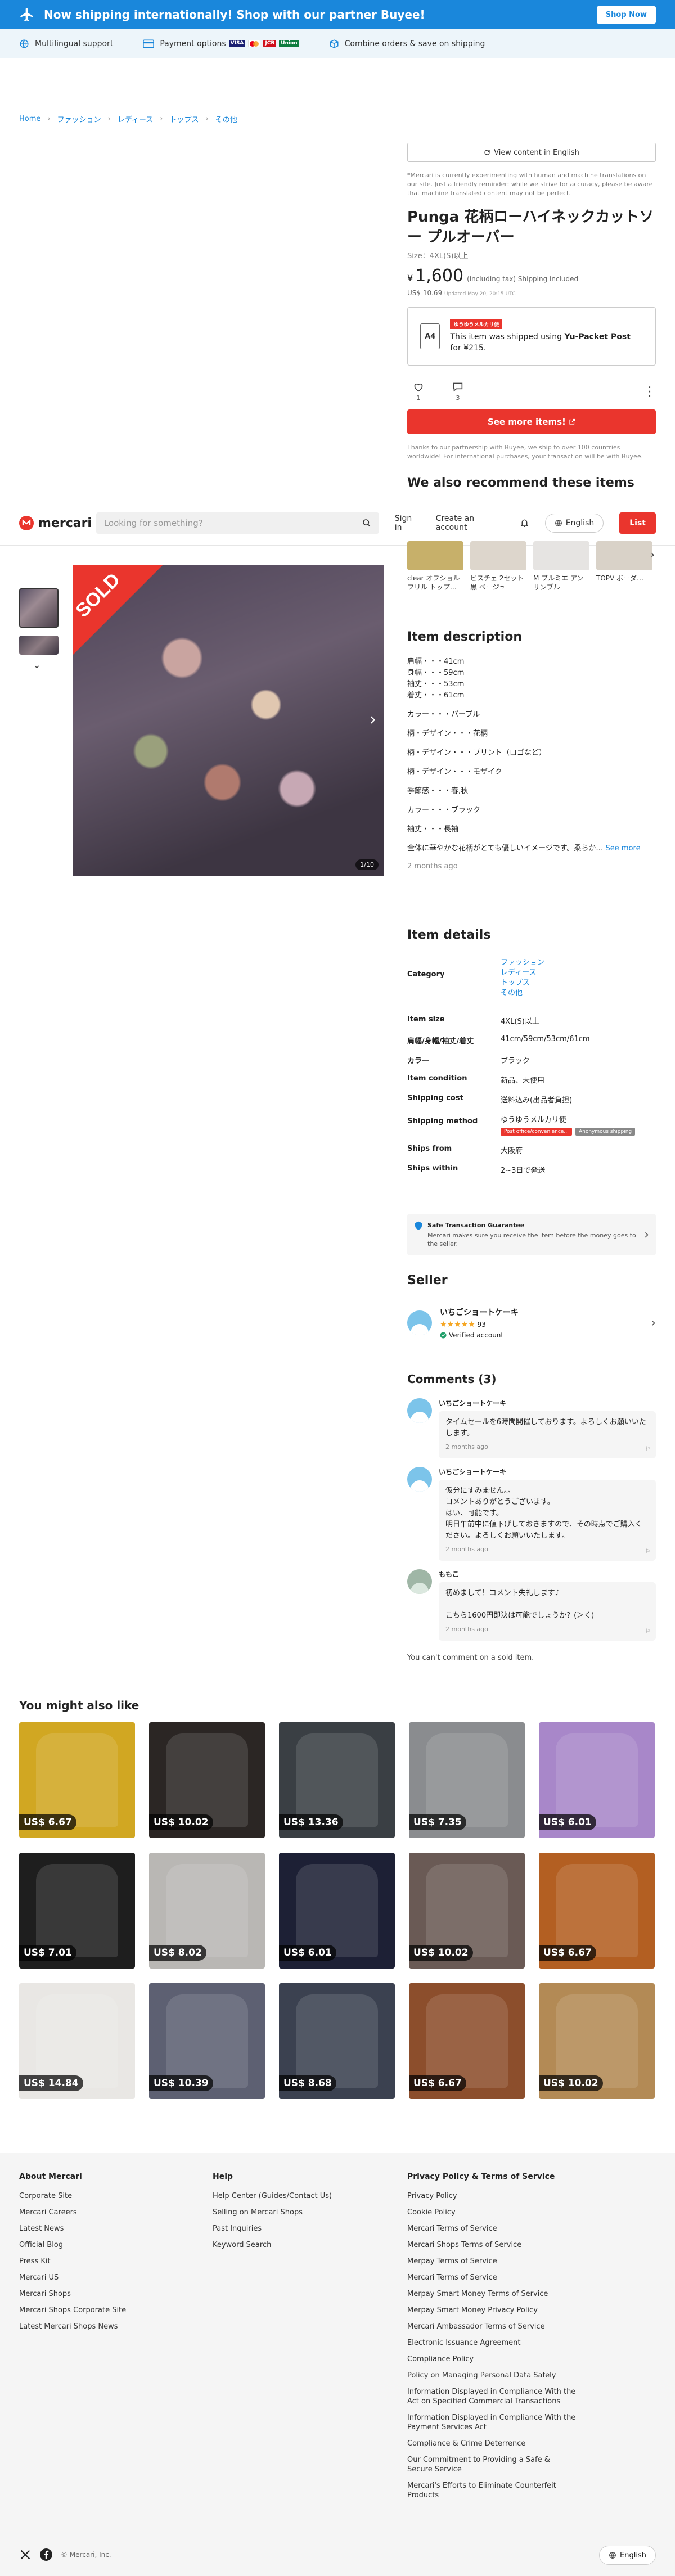 The height and width of the screenshot is (2576, 675). Describe the element at coordinates (37, 665) in the screenshot. I see `chevron-down-icon: ⌄` at that location.